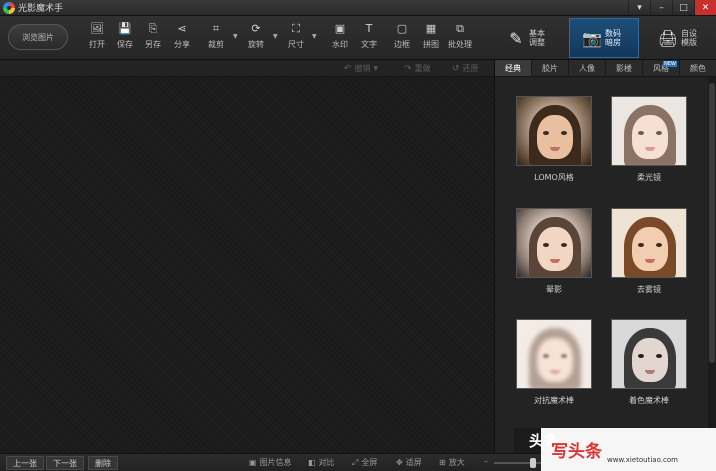 Image resolution: width=716 pixels, height=471 pixels. What do you see at coordinates (182, 39) in the screenshot?
I see `share-button: ⋖ 分享` at bounding box center [182, 39].